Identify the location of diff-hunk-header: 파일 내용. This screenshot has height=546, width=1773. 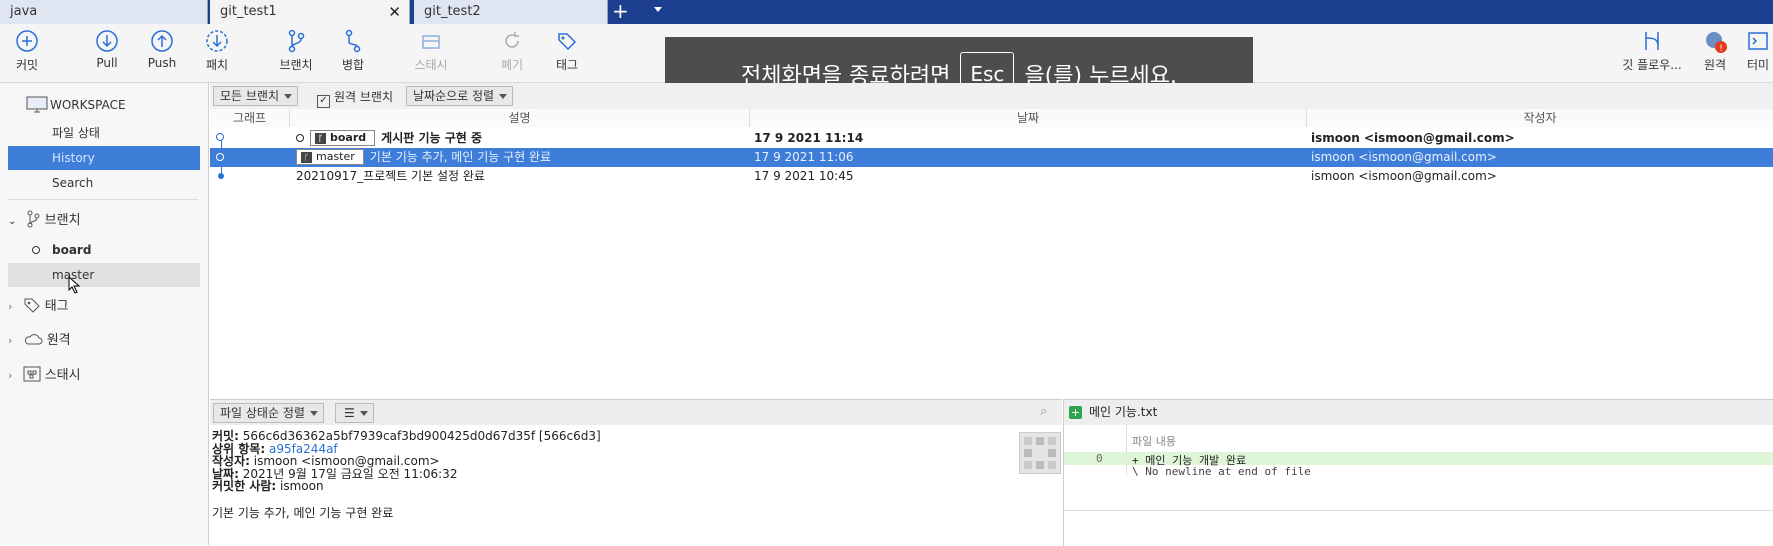
(1154, 441).